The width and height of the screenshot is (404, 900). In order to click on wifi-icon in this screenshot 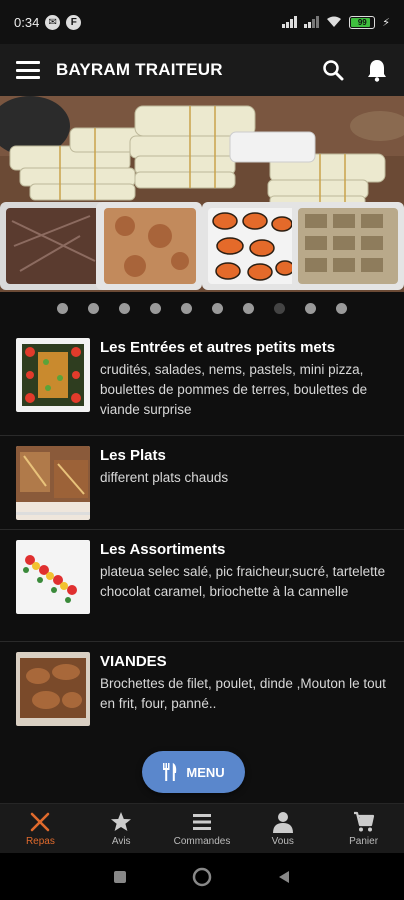, I will do `click(334, 21)`.